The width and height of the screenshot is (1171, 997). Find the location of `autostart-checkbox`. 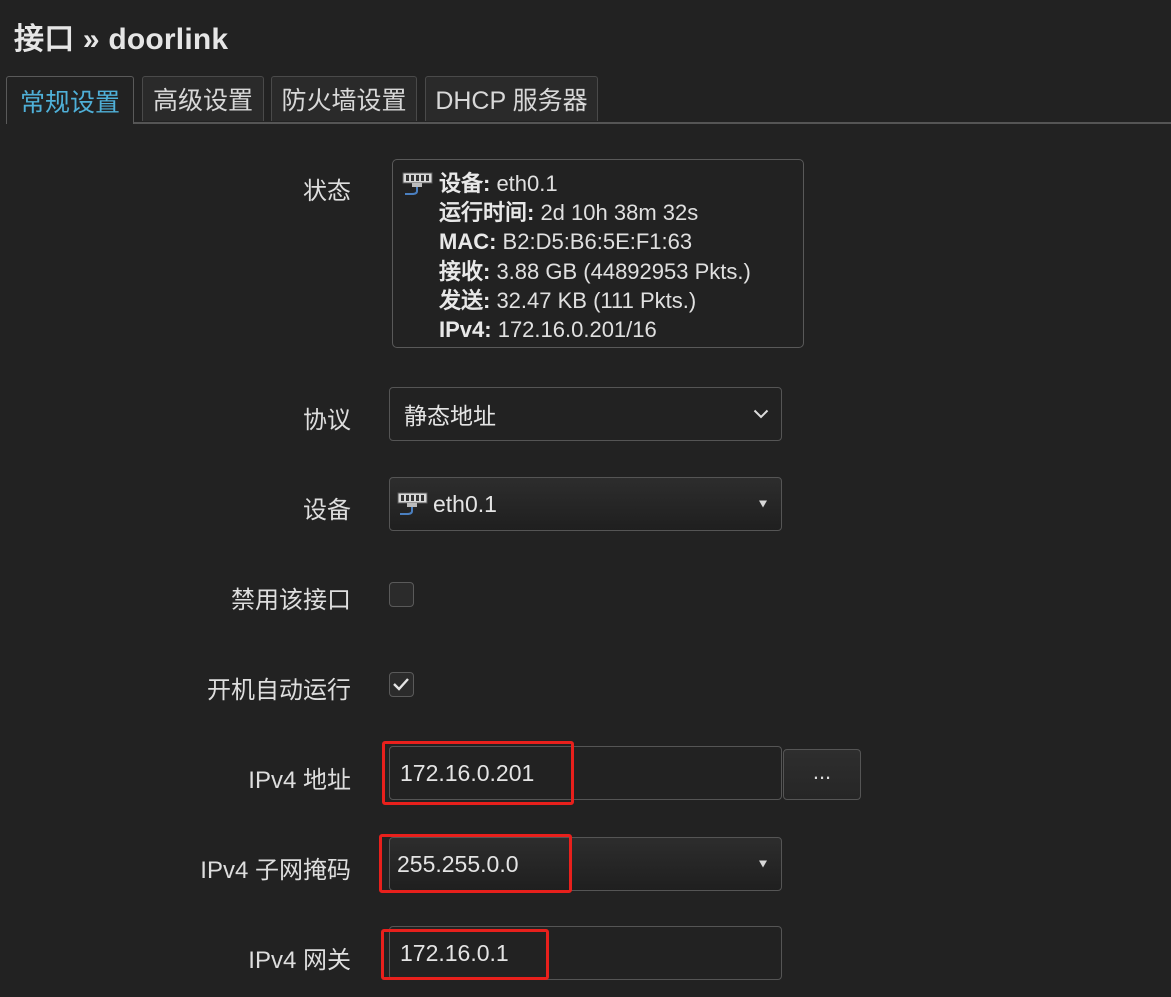

autostart-checkbox is located at coordinates (401, 684).